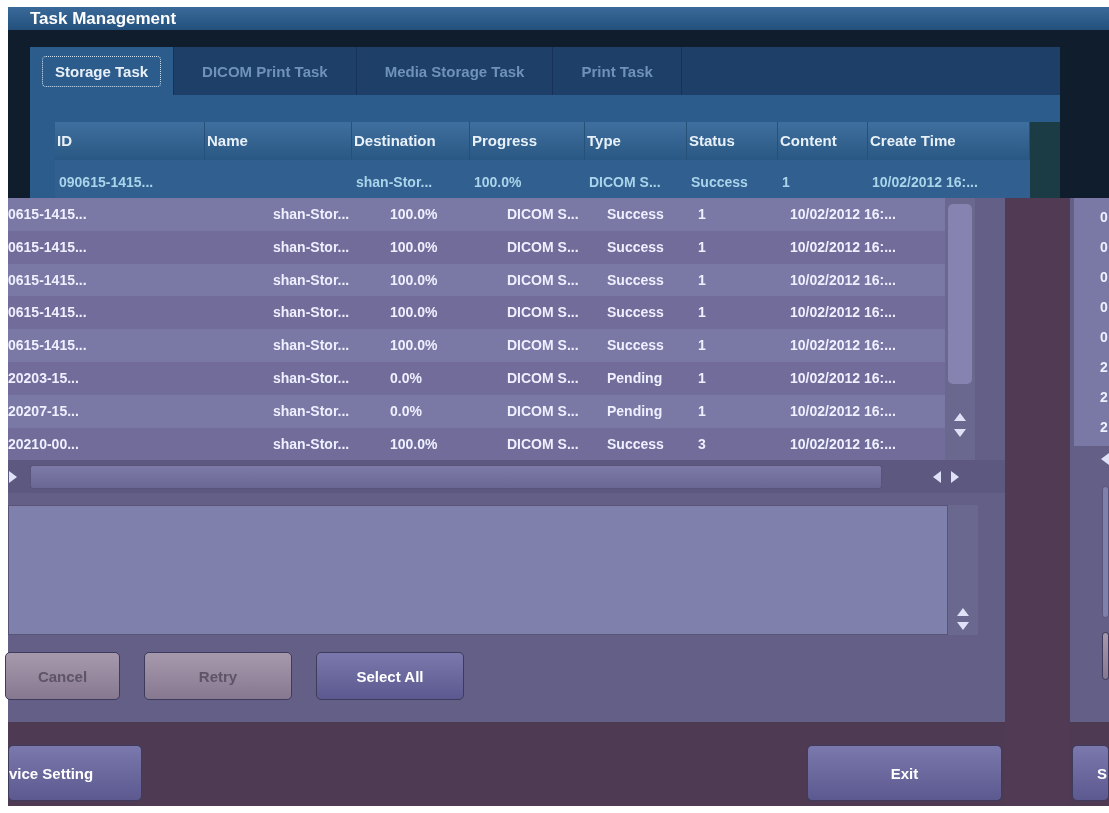  Describe the element at coordinates (960, 294) in the screenshot. I see `scrollbar-thumb` at that location.